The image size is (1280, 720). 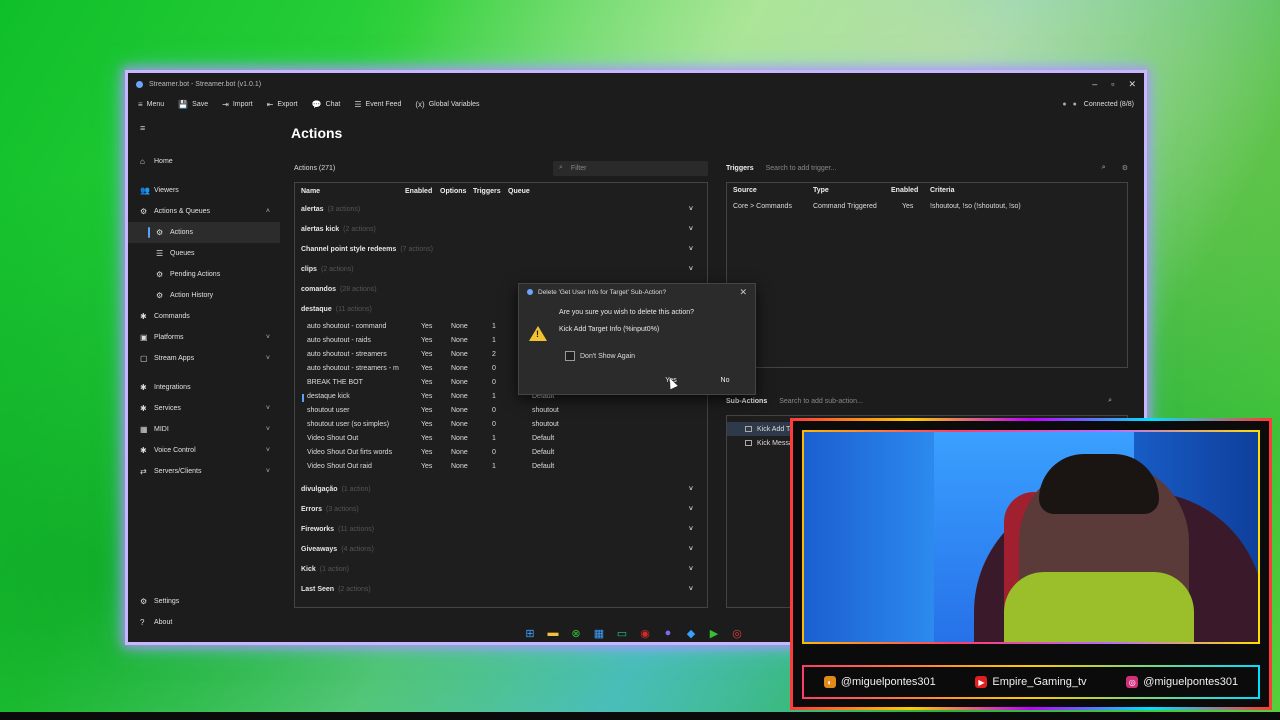 What do you see at coordinates (237, 104) in the screenshot?
I see `menu-import-button: ⇥ Import` at bounding box center [237, 104].